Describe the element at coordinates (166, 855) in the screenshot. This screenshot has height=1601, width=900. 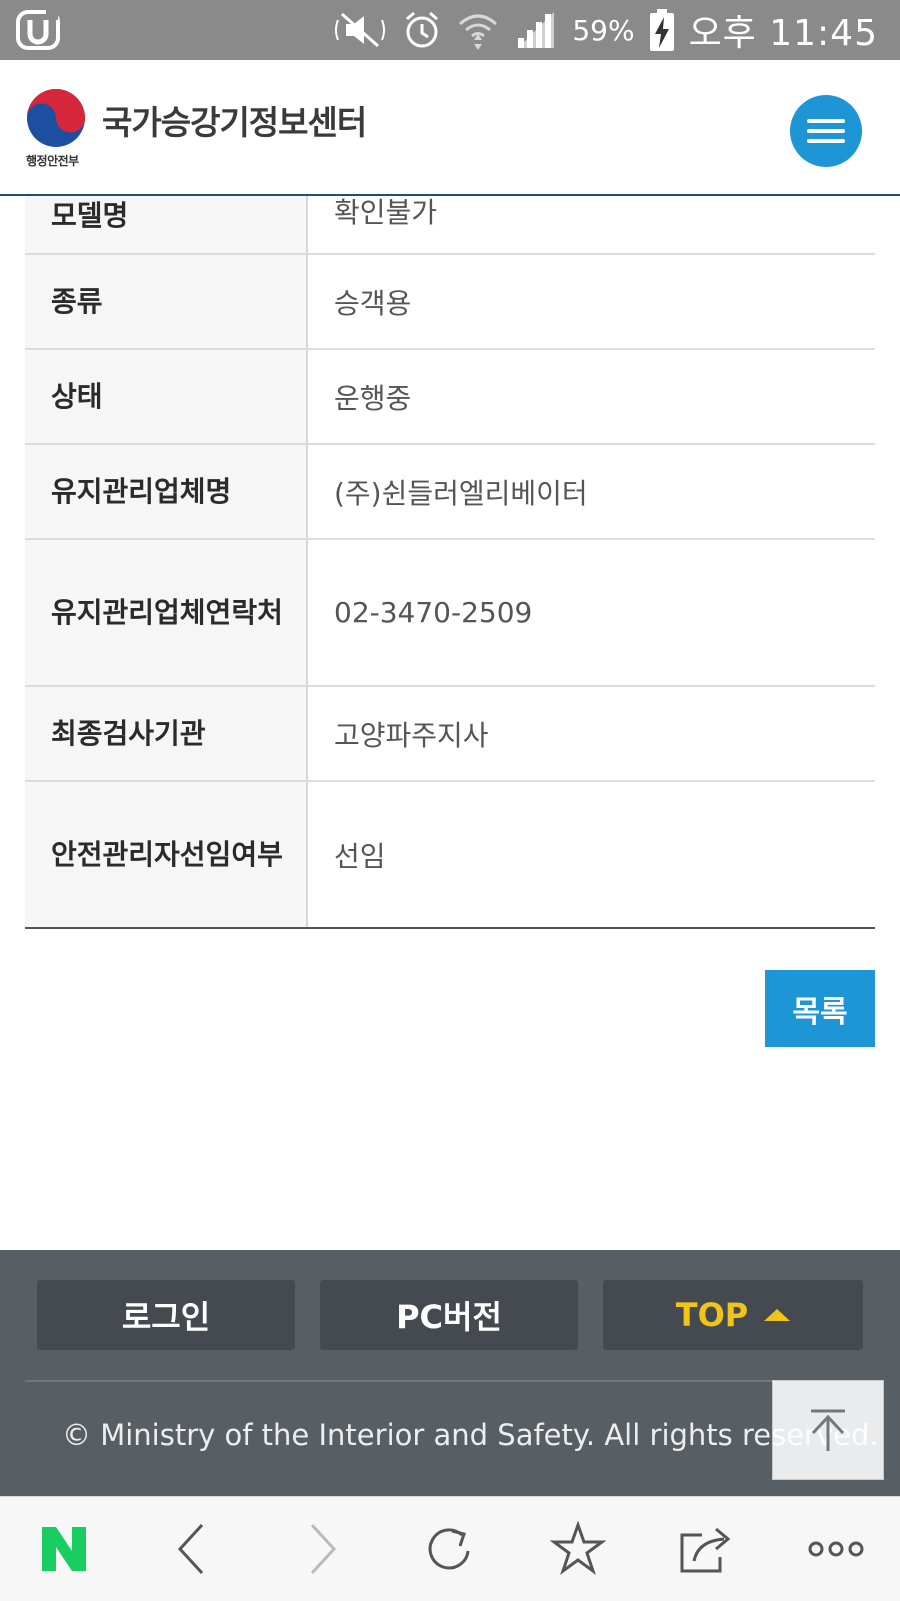
I see `row-label: 안전관리자선임여부` at that location.